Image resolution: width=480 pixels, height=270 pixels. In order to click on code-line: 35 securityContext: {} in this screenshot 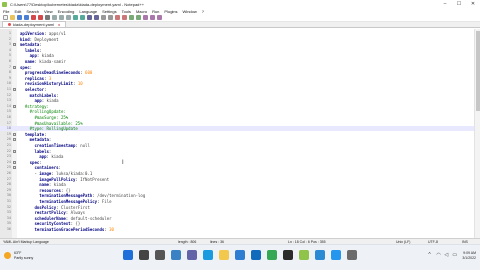, I will do `click(237, 223)`.